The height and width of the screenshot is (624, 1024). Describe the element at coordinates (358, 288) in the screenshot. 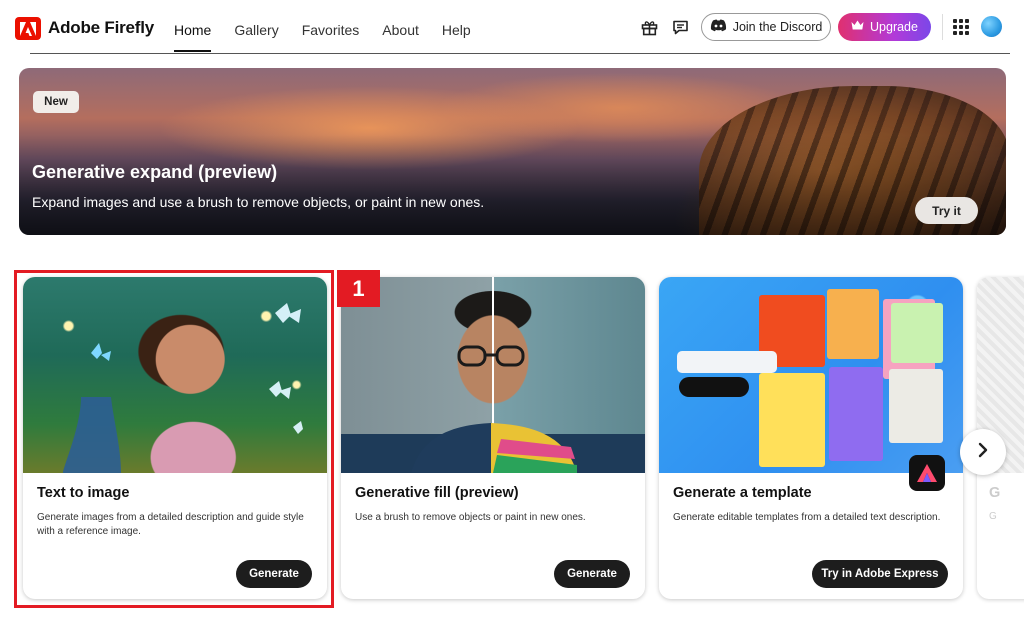

I see `step-number-badge: 1` at that location.